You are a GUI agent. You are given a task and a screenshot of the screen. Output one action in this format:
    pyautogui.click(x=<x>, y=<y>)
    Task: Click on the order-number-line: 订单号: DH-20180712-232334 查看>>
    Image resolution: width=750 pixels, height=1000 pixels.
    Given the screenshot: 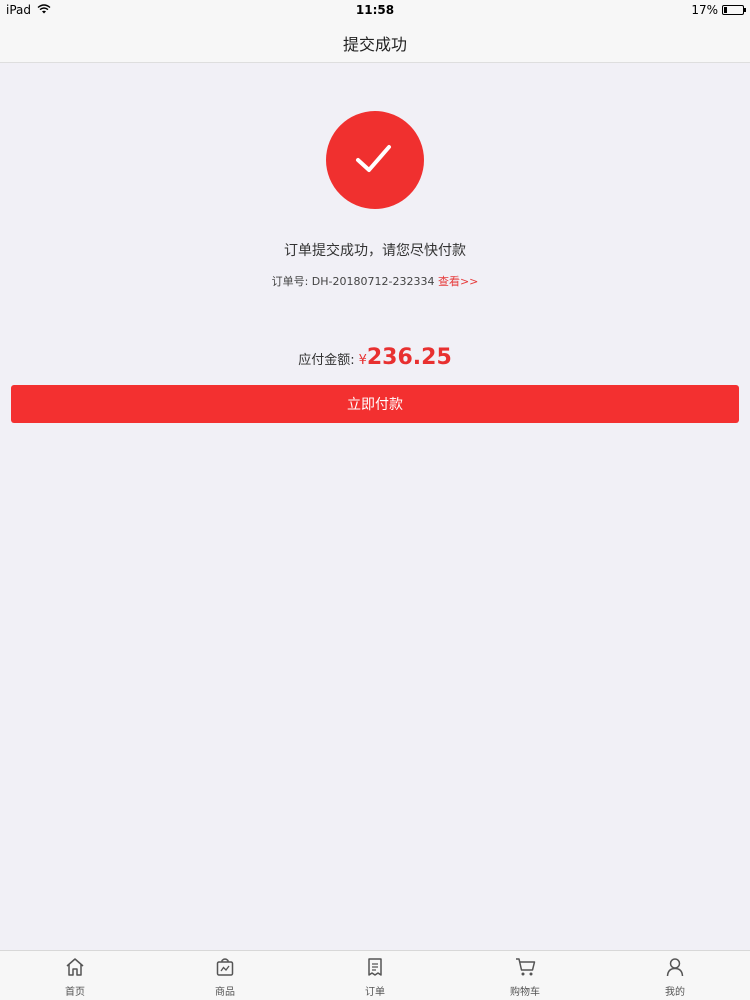 What is the action you would take?
    pyautogui.click(x=375, y=281)
    